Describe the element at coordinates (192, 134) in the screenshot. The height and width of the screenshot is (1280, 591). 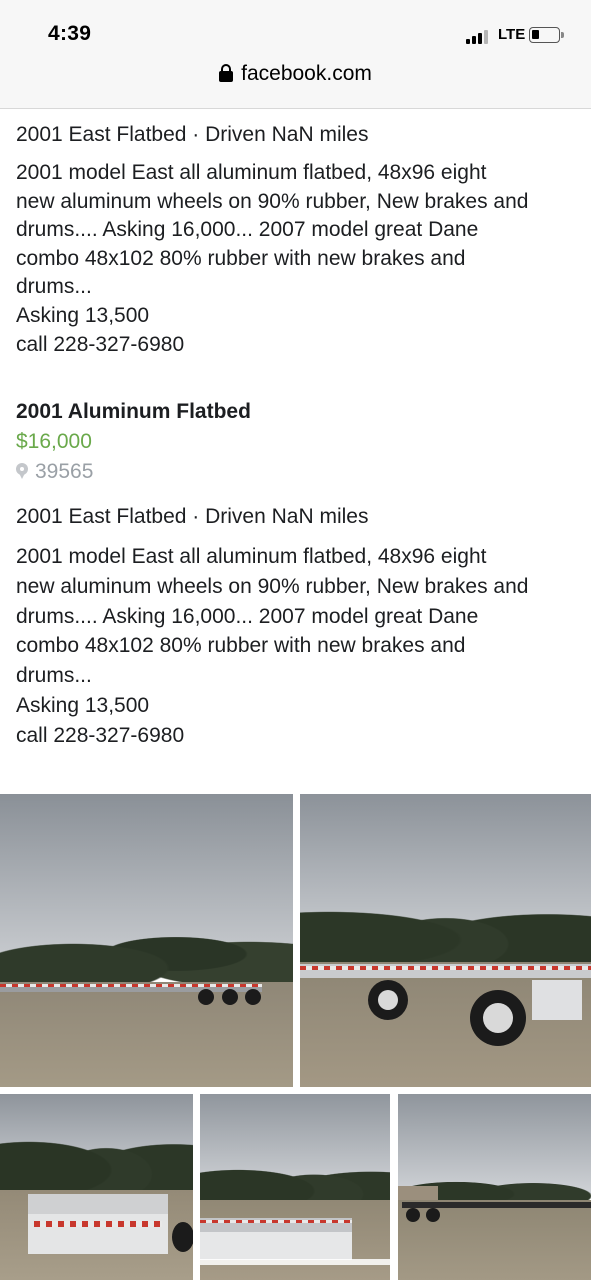
I see `listing-meta-top: 2001 East Flatbed · Driven NaN miles` at that location.